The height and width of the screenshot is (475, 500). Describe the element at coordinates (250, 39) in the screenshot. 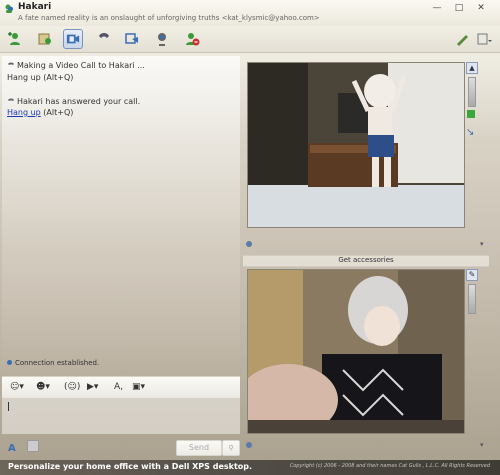

I see `toolbar` at that location.